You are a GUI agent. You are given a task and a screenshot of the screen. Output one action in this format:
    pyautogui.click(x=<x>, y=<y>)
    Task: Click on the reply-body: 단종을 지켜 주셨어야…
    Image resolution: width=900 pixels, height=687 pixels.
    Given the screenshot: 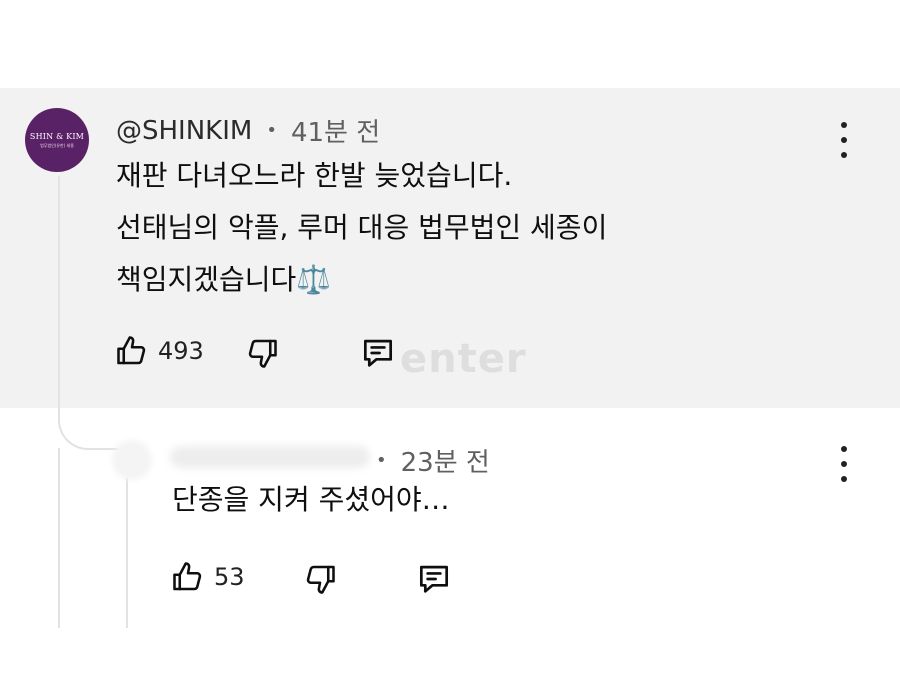 What is the action you would take?
    pyautogui.click(x=311, y=500)
    